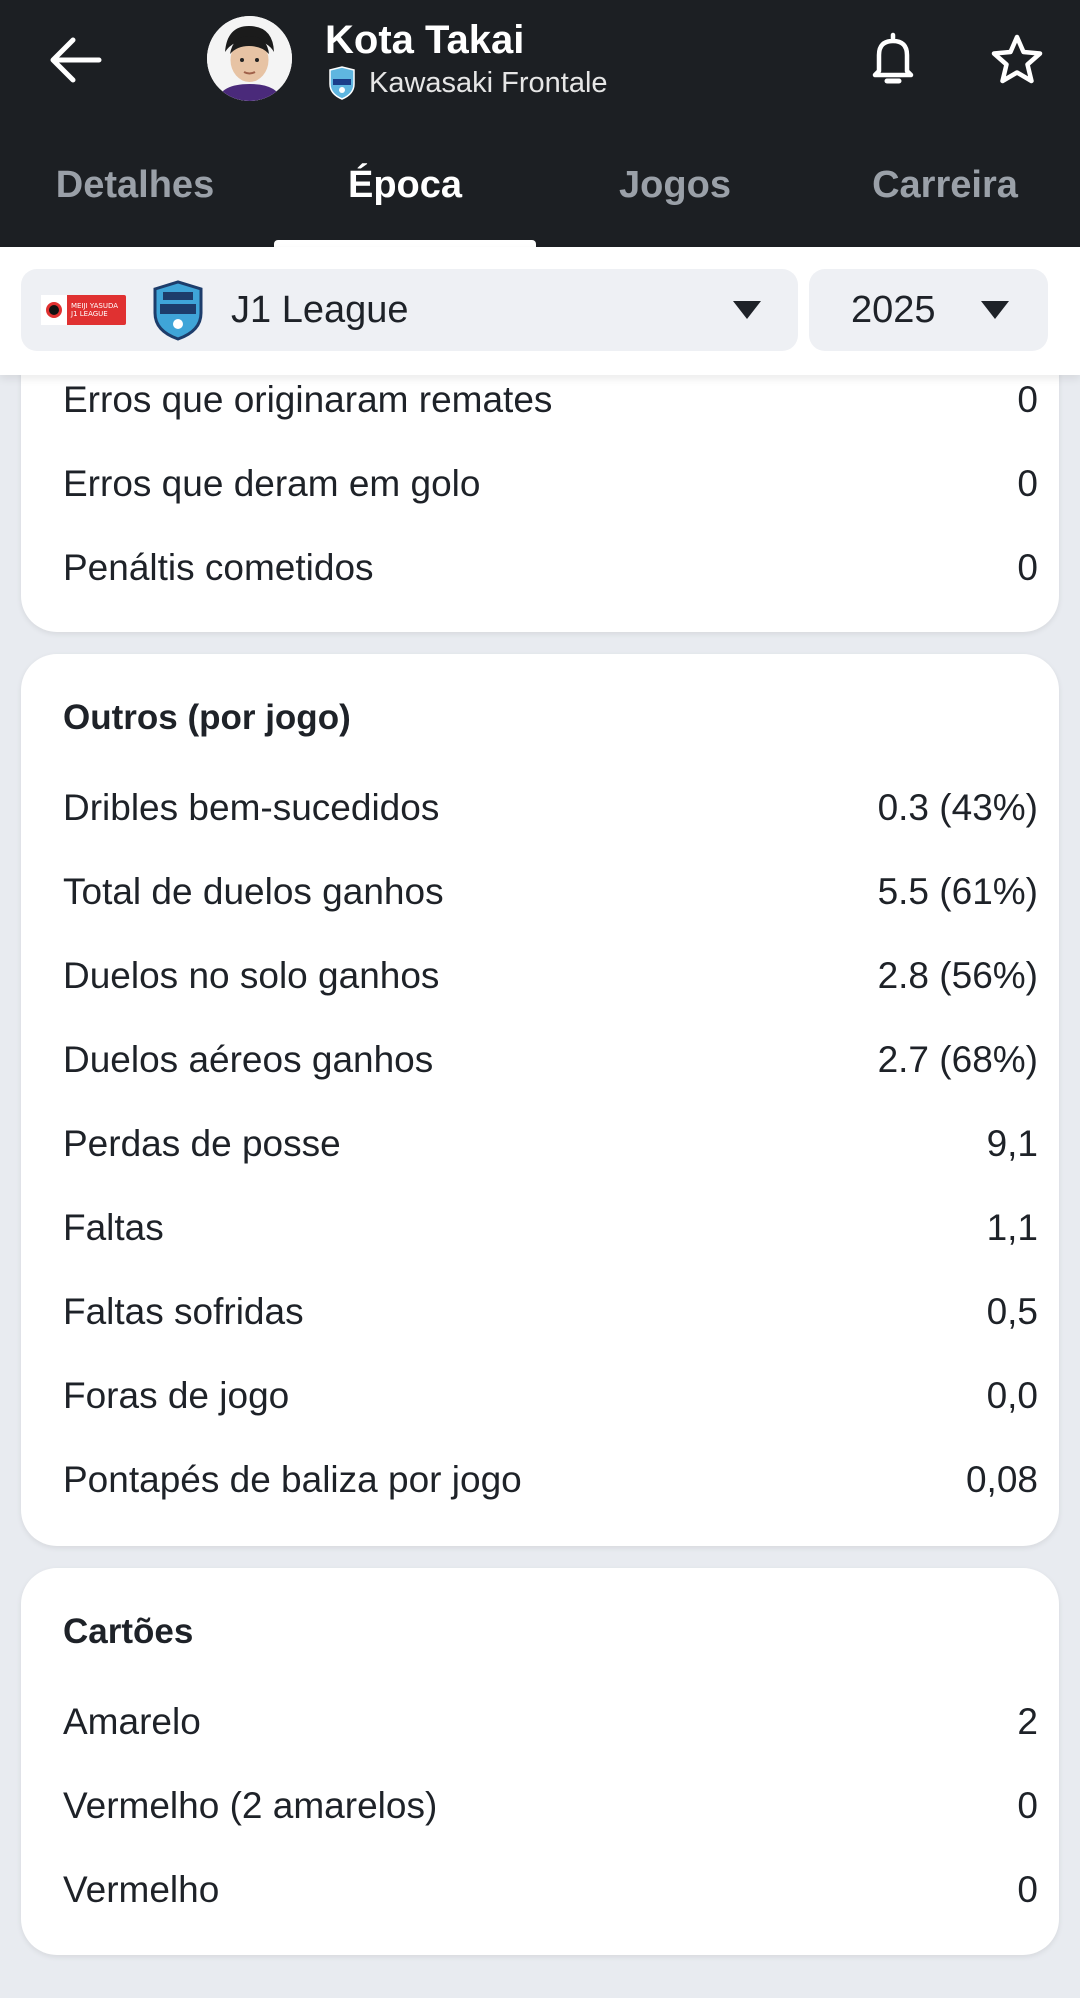 The height and width of the screenshot is (1998, 1080). What do you see at coordinates (550, 892) in the screenshot?
I see `stat-row: Total de duelos ganhos 5.5 (61%)` at bounding box center [550, 892].